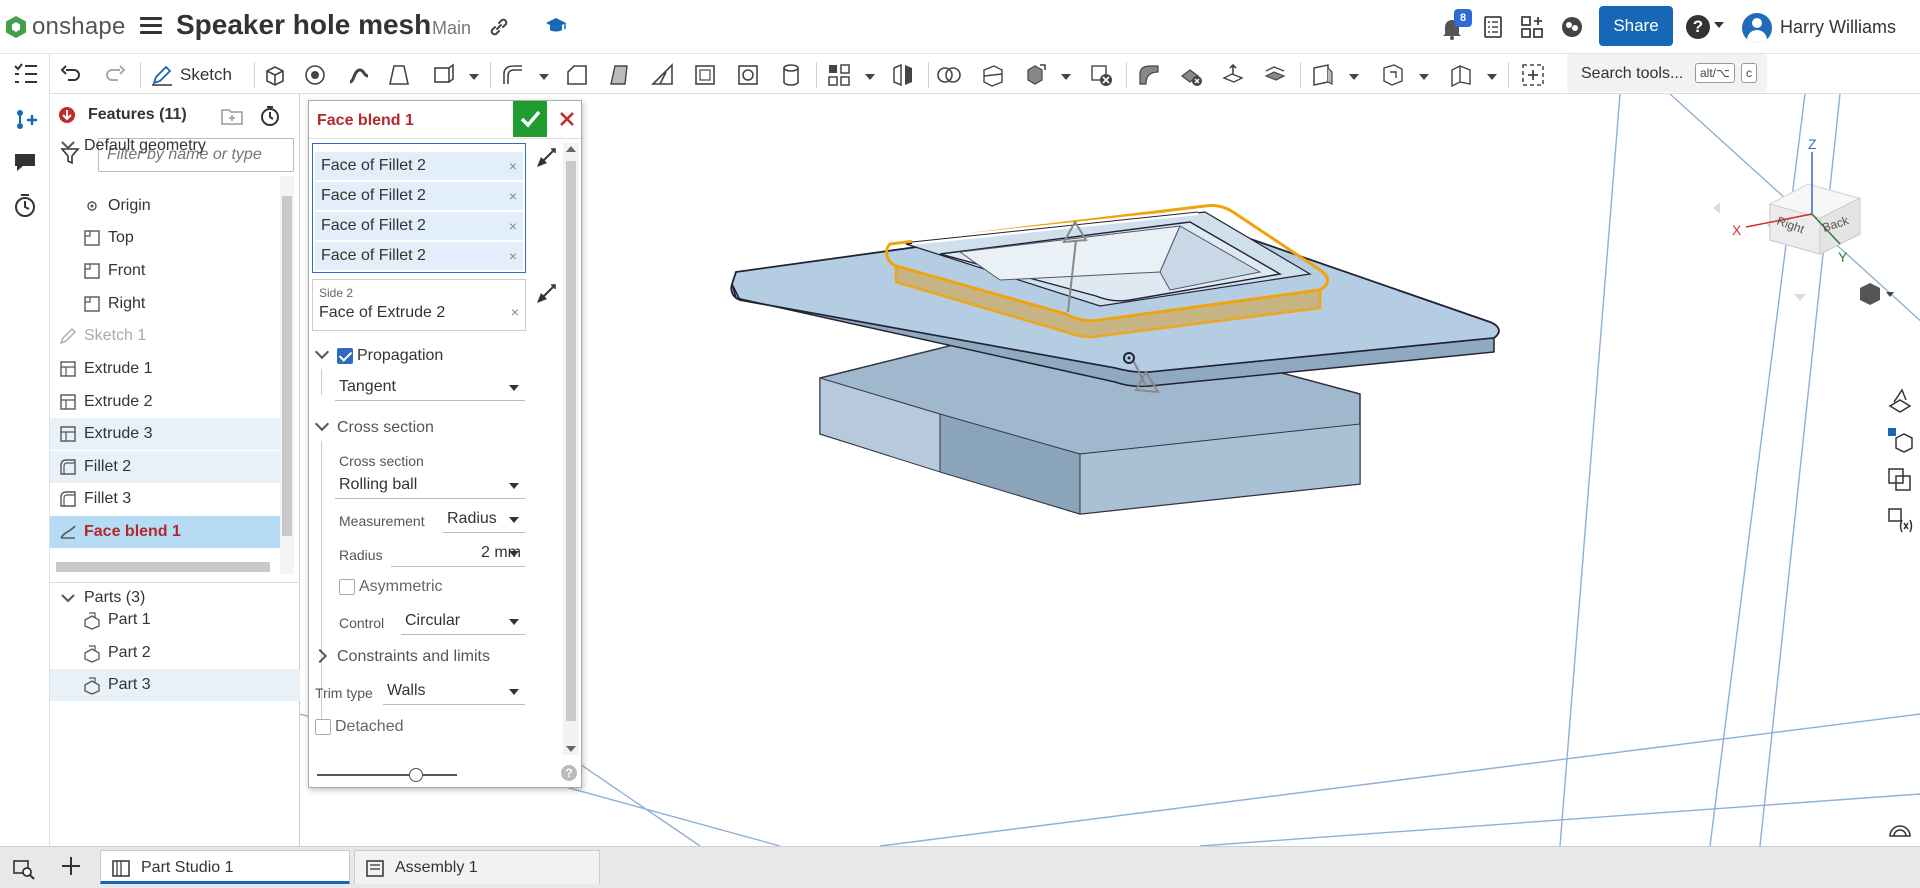 This screenshot has width=1920, height=888. I want to click on move-face-icon, so click(1233, 75).